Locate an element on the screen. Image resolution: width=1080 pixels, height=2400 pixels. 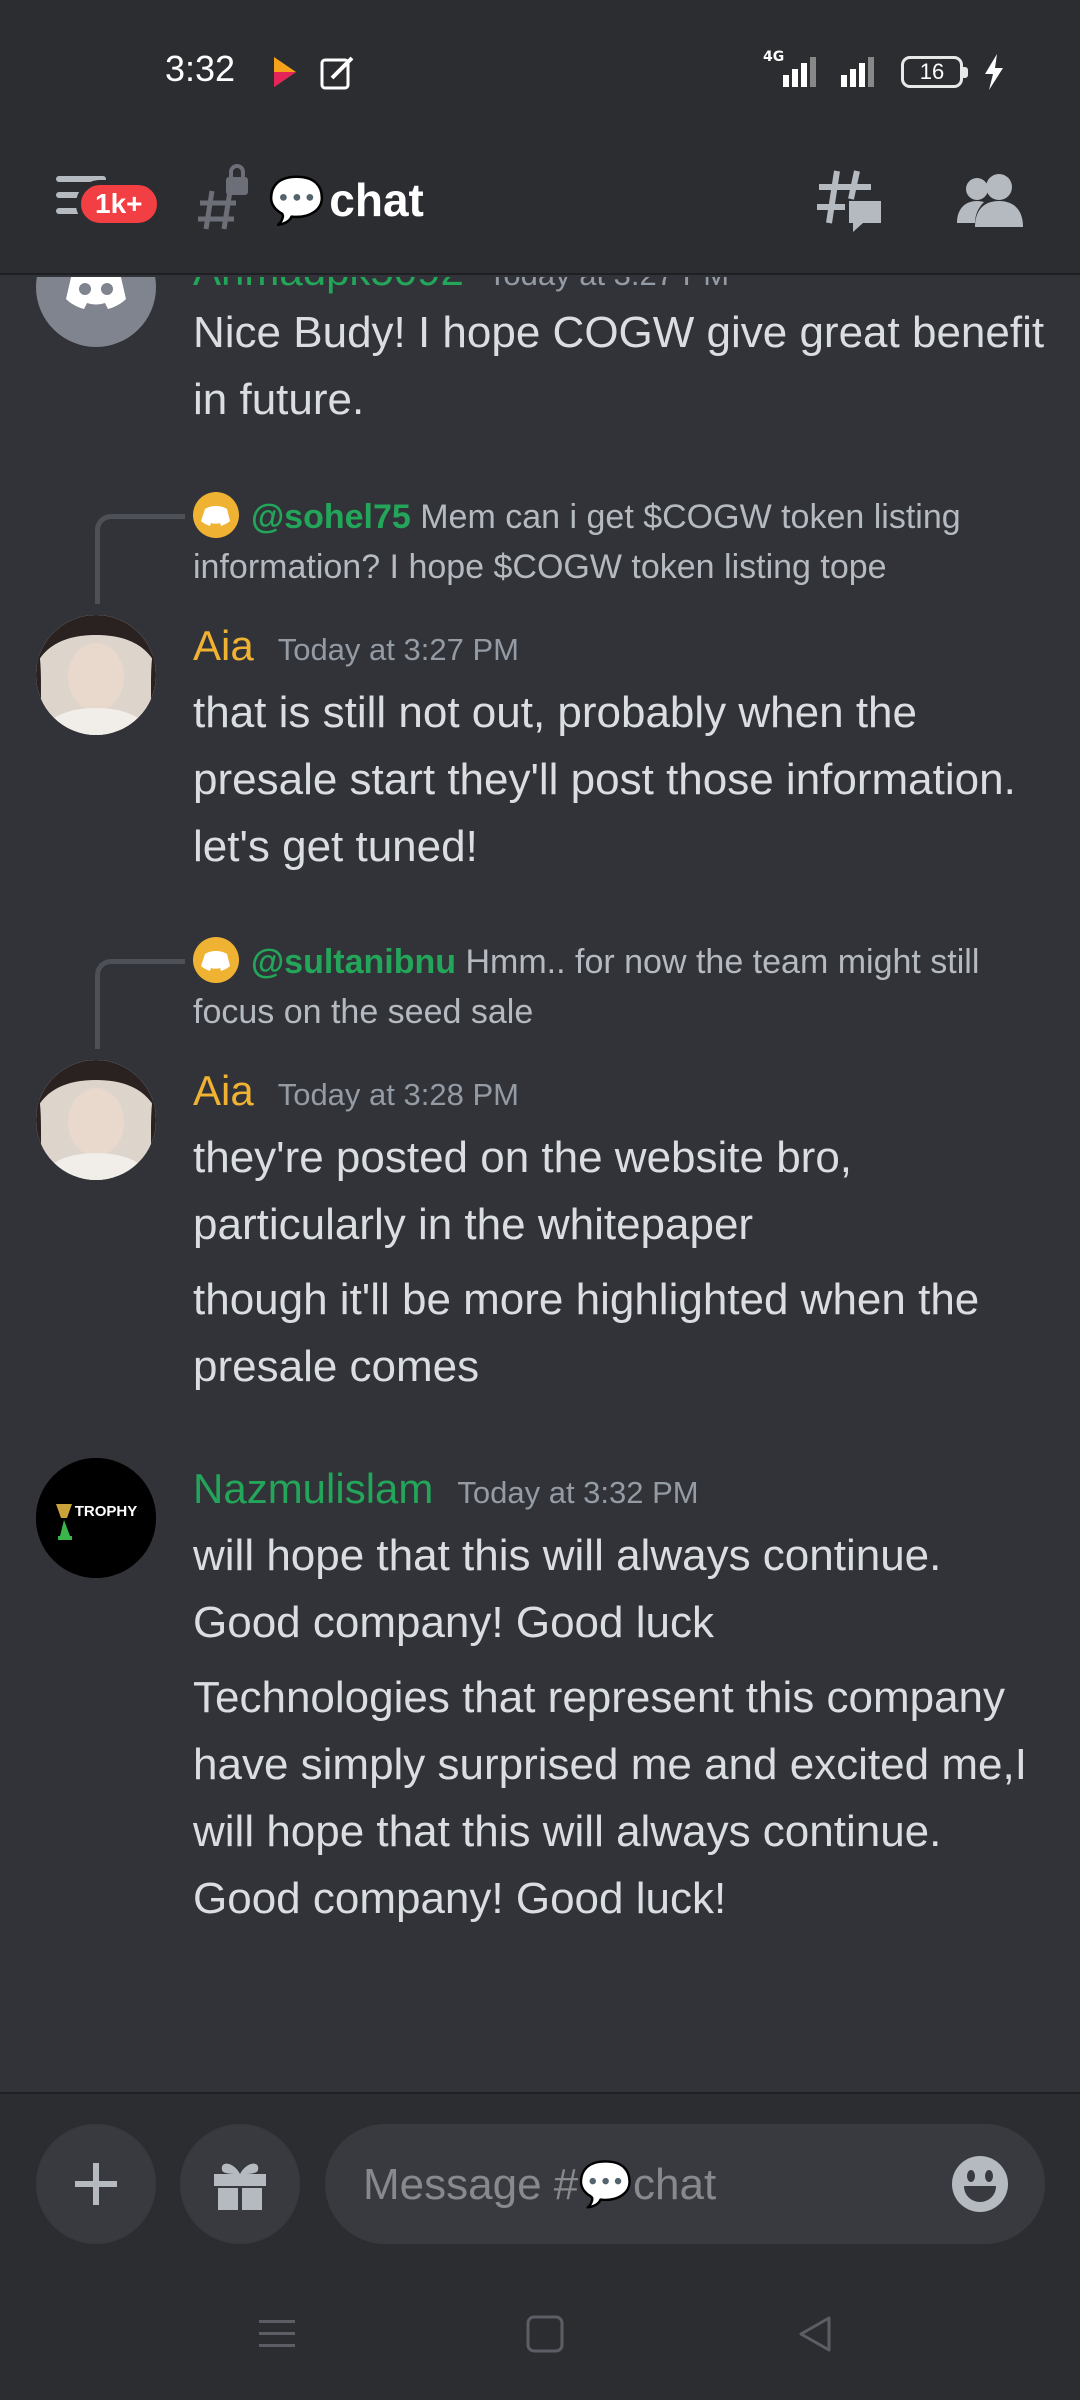
avatar-text: TROPHY is located at coordinates (106, 1511).